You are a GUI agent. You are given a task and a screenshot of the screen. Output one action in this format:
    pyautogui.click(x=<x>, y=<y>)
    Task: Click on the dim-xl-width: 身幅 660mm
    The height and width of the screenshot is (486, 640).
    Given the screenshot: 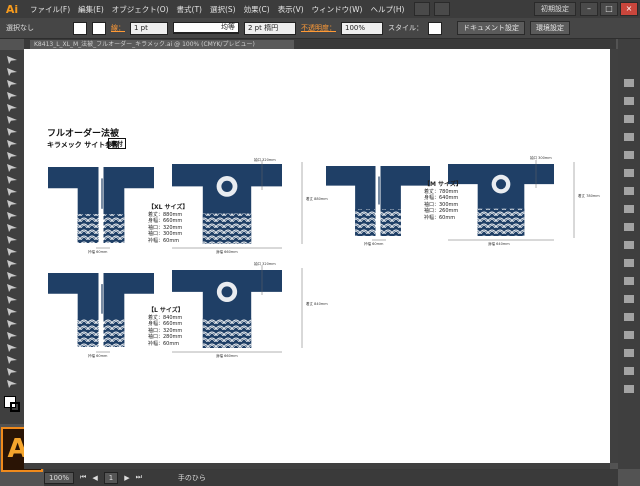 What is the action you would take?
    pyautogui.click(x=227, y=252)
    